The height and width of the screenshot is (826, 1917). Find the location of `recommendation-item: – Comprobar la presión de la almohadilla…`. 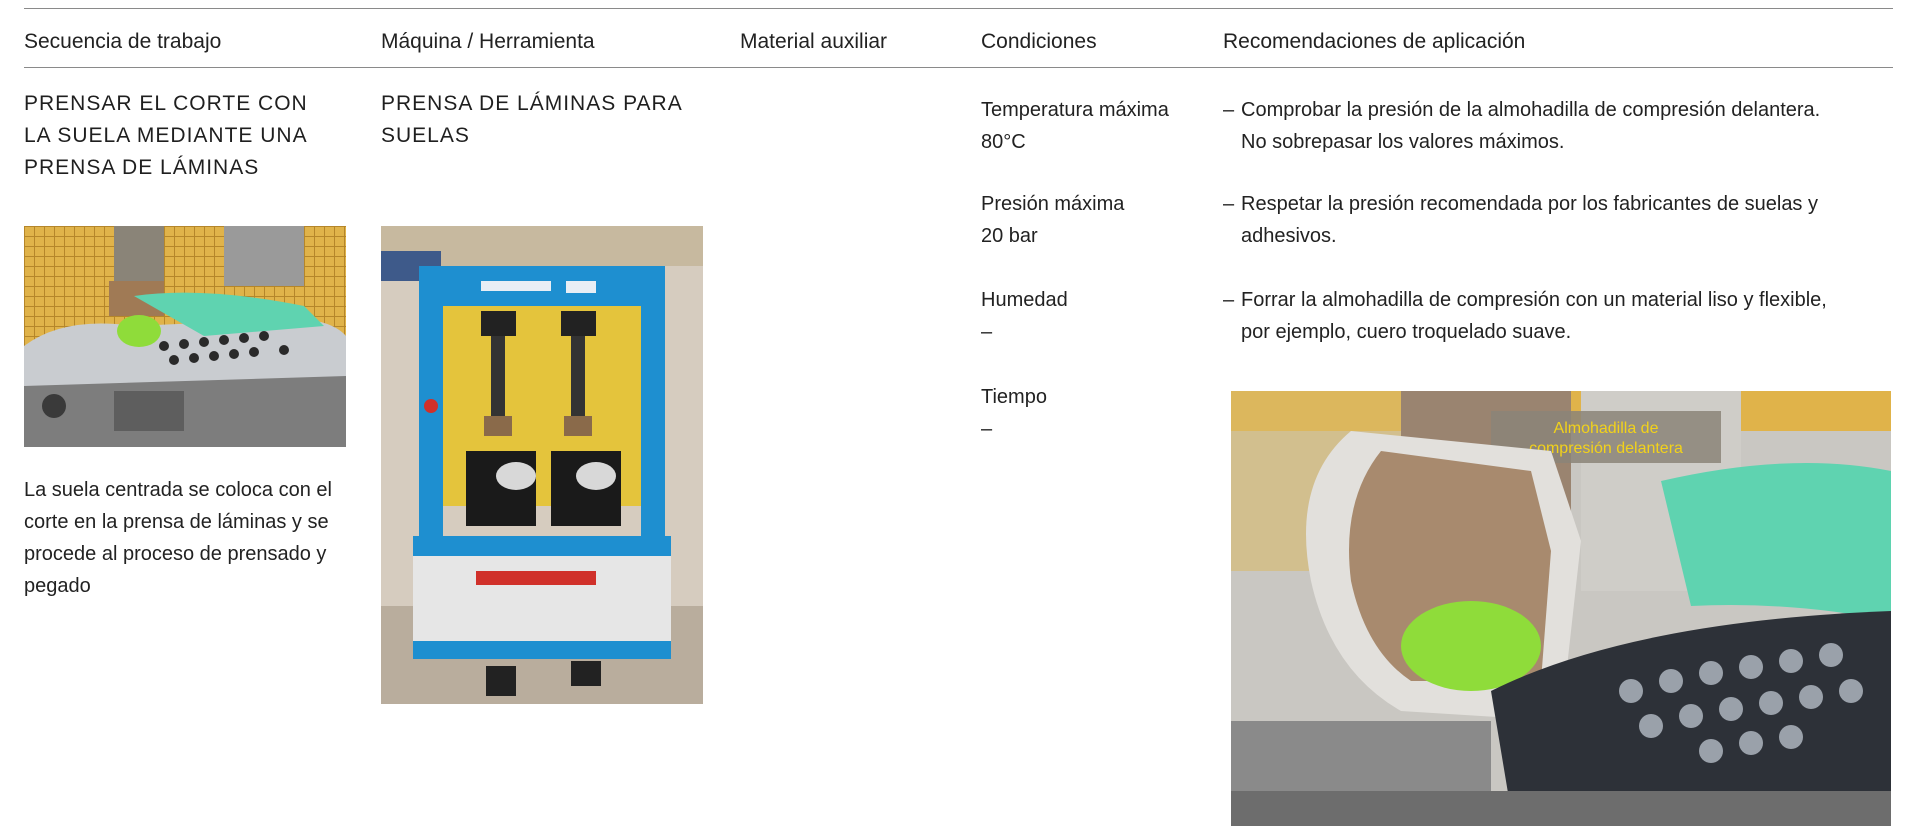

recommendation-item: – Comprobar la presión de la almohadilla… is located at coordinates (1558, 126).